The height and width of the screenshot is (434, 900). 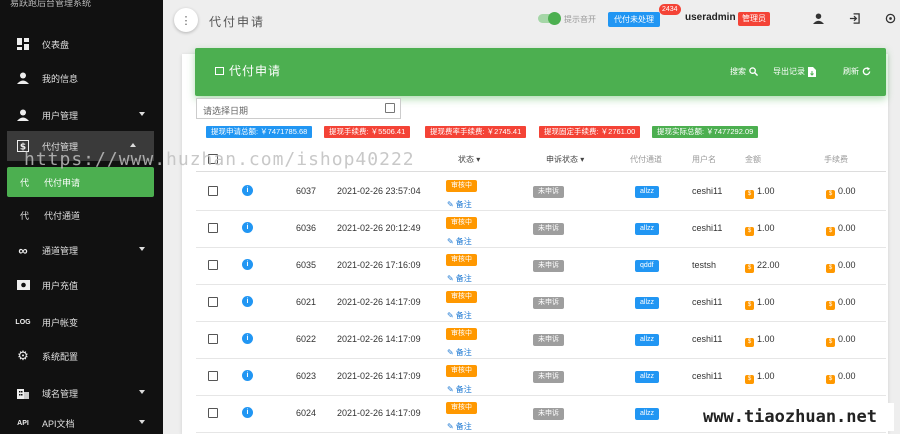 What do you see at coordinates (565, 159) in the screenshot?
I see `column-appeal-status: 申诉状态 ▾` at bounding box center [565, 159].